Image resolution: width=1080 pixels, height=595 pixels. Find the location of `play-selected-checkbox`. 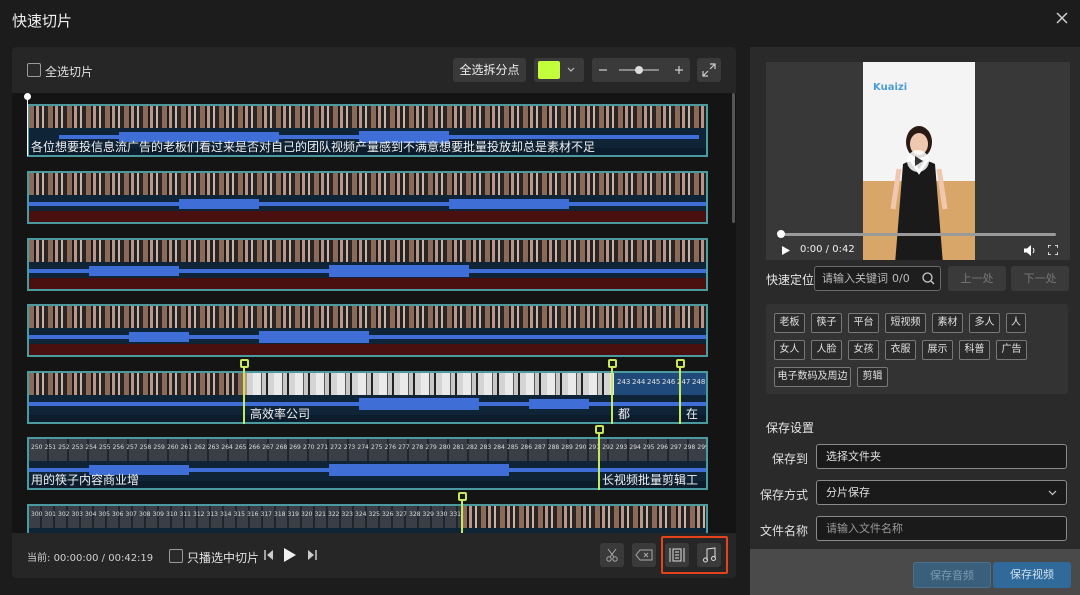

play-selected-checkbox is located at coordinates (176, 556).